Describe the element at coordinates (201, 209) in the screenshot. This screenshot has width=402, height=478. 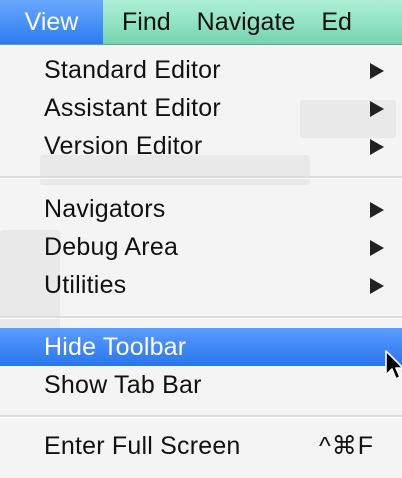
I see `menu-item-navigators: Navigators` at that location.